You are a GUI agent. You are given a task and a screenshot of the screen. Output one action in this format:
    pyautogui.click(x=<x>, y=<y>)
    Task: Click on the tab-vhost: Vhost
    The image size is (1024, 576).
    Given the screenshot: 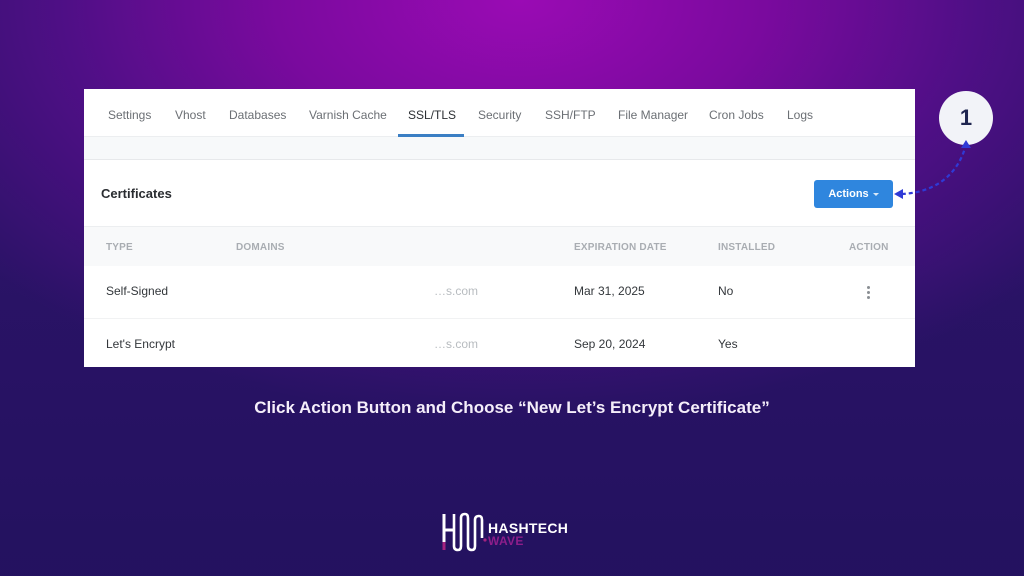 What is the action you would take?
    pyautogui.click(x=190, y=115)
    